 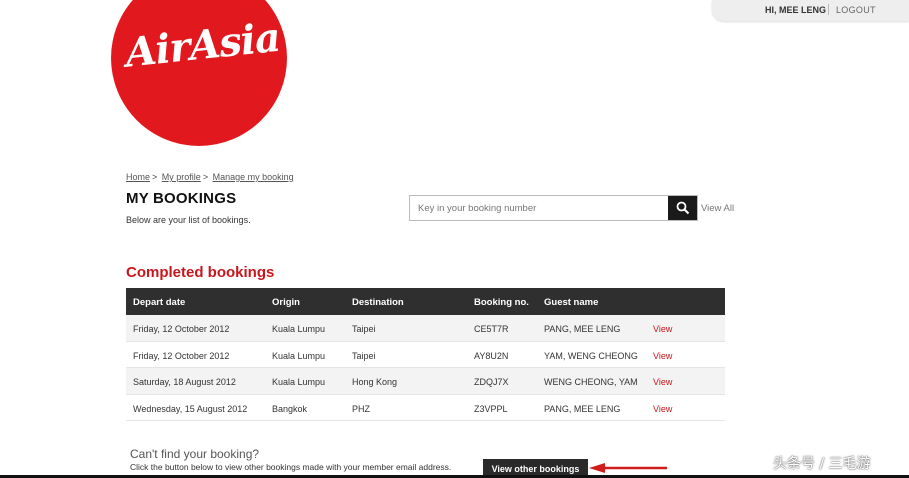 What do you see at coordinates (628, 468) in the screenshot?
I see `red-arrow-icon` at bounding box center [628, 468].